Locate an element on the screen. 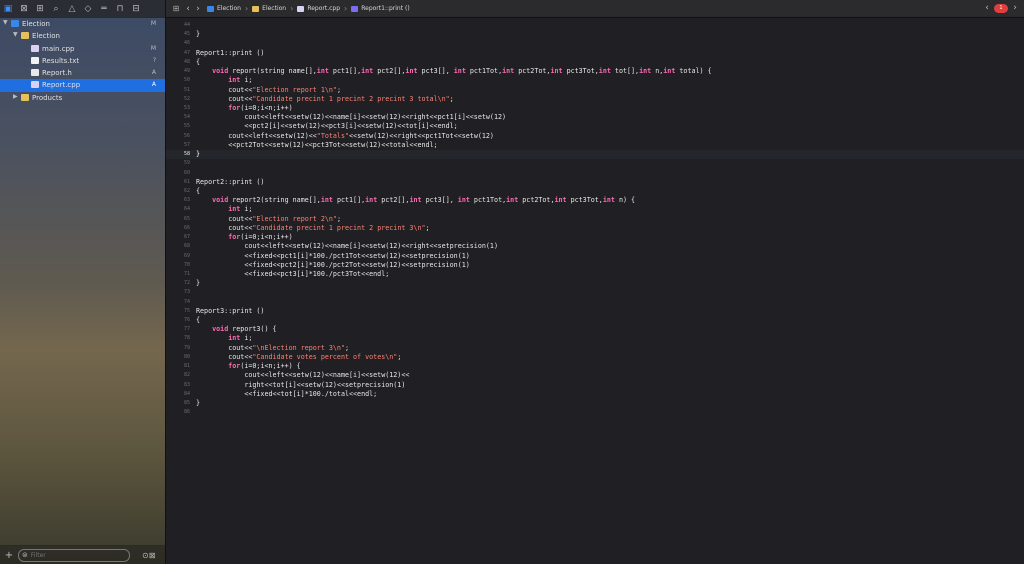  forward-icon: › is located at coordinates (198, 9).